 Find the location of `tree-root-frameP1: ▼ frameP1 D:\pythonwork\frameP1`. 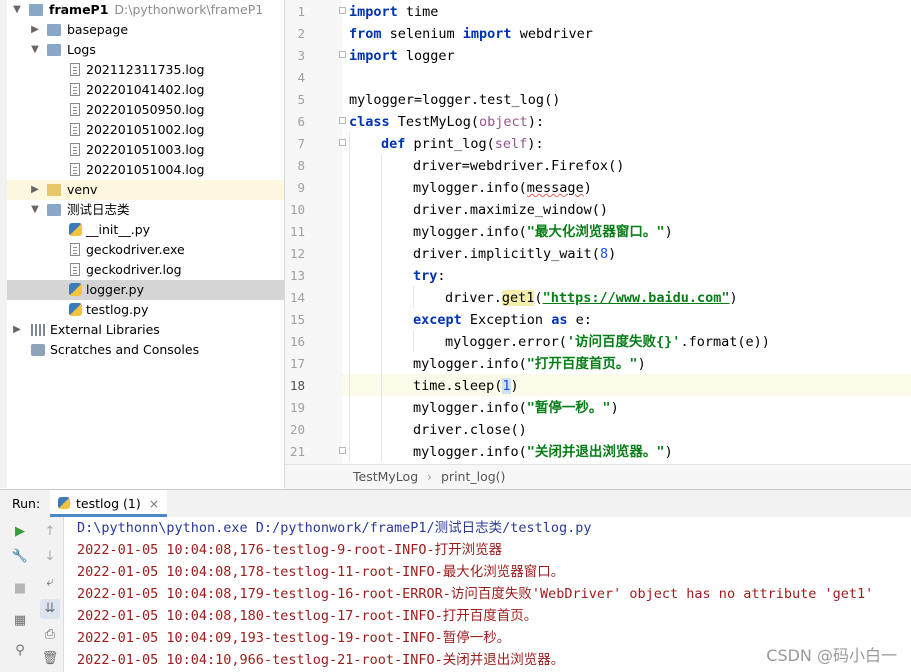

tree-root-frameP1: ▼ frameP1 D:\pythonwork\frameP1 is located at coordinates (145, 10).